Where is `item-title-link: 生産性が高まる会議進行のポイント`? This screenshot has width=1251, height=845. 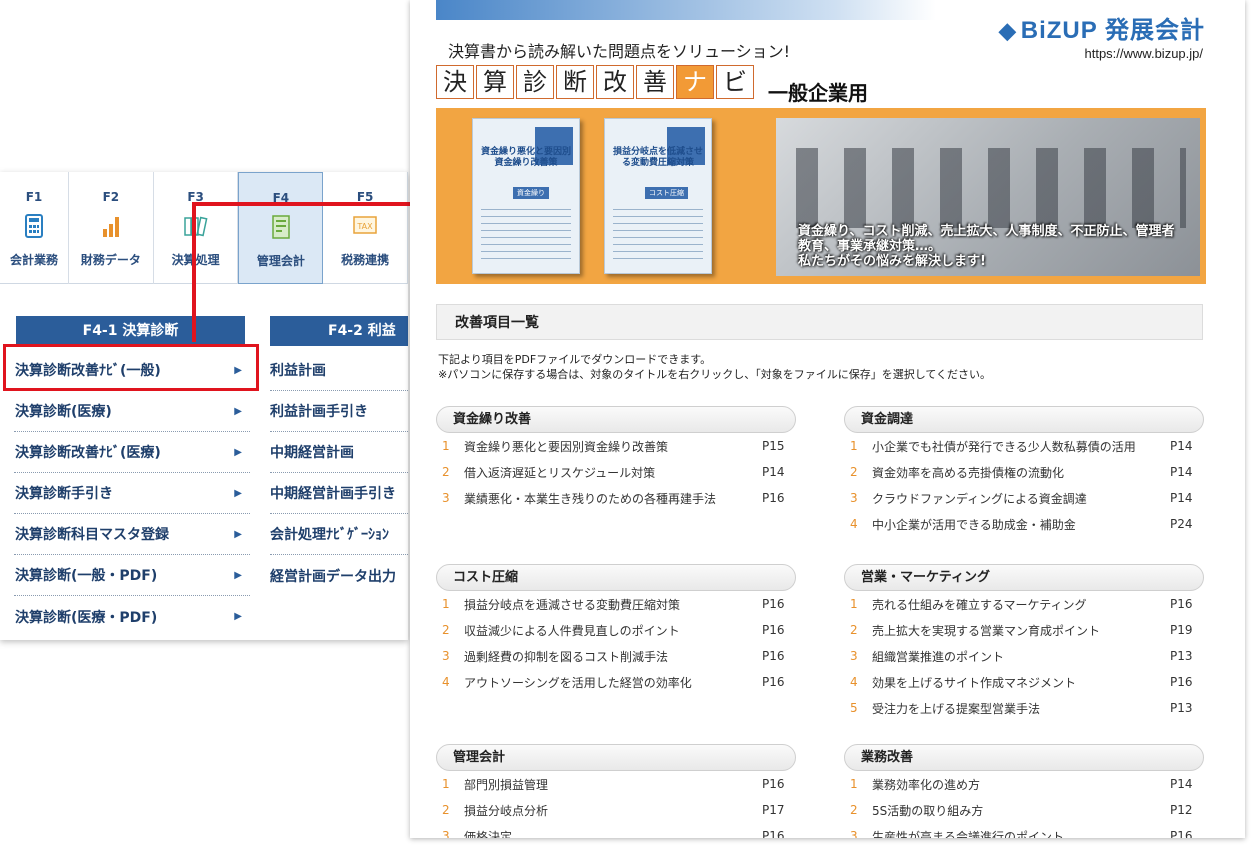
item-title-link: 生産性が高まる会議進行のポイント is located at coordinates (1021, 833).